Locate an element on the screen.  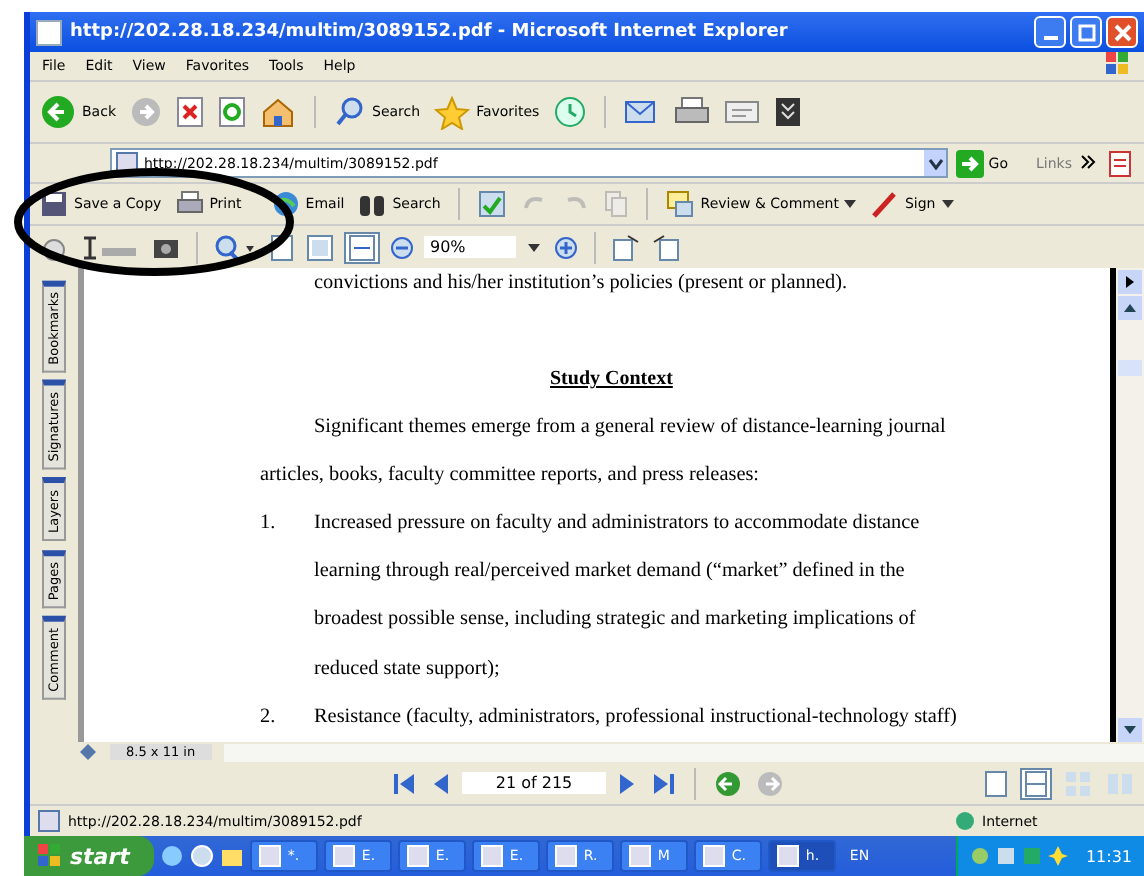
start-button: start is located at coordinates (89, 856).